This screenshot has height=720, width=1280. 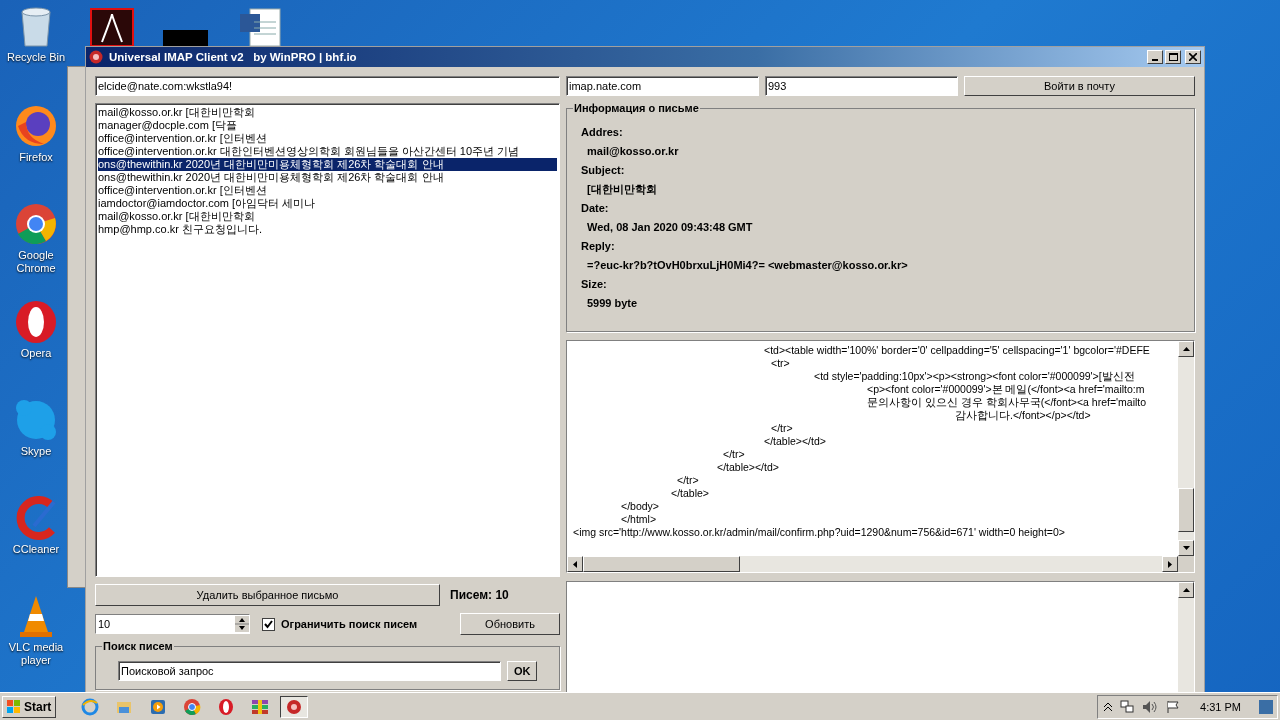 I want to click on window-title: Universal IMAP Client v2 by WinPRO | bhf.io, so click(x=233, y=57).